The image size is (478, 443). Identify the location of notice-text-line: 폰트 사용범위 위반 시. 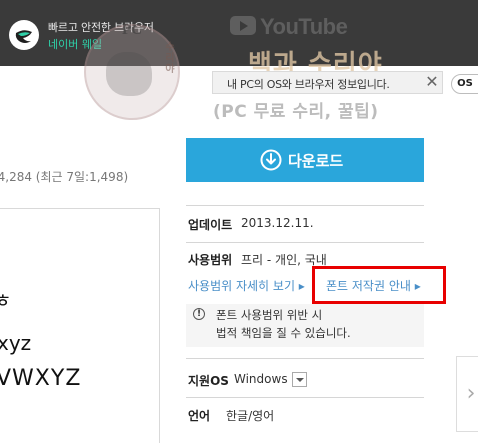
(269, 315).